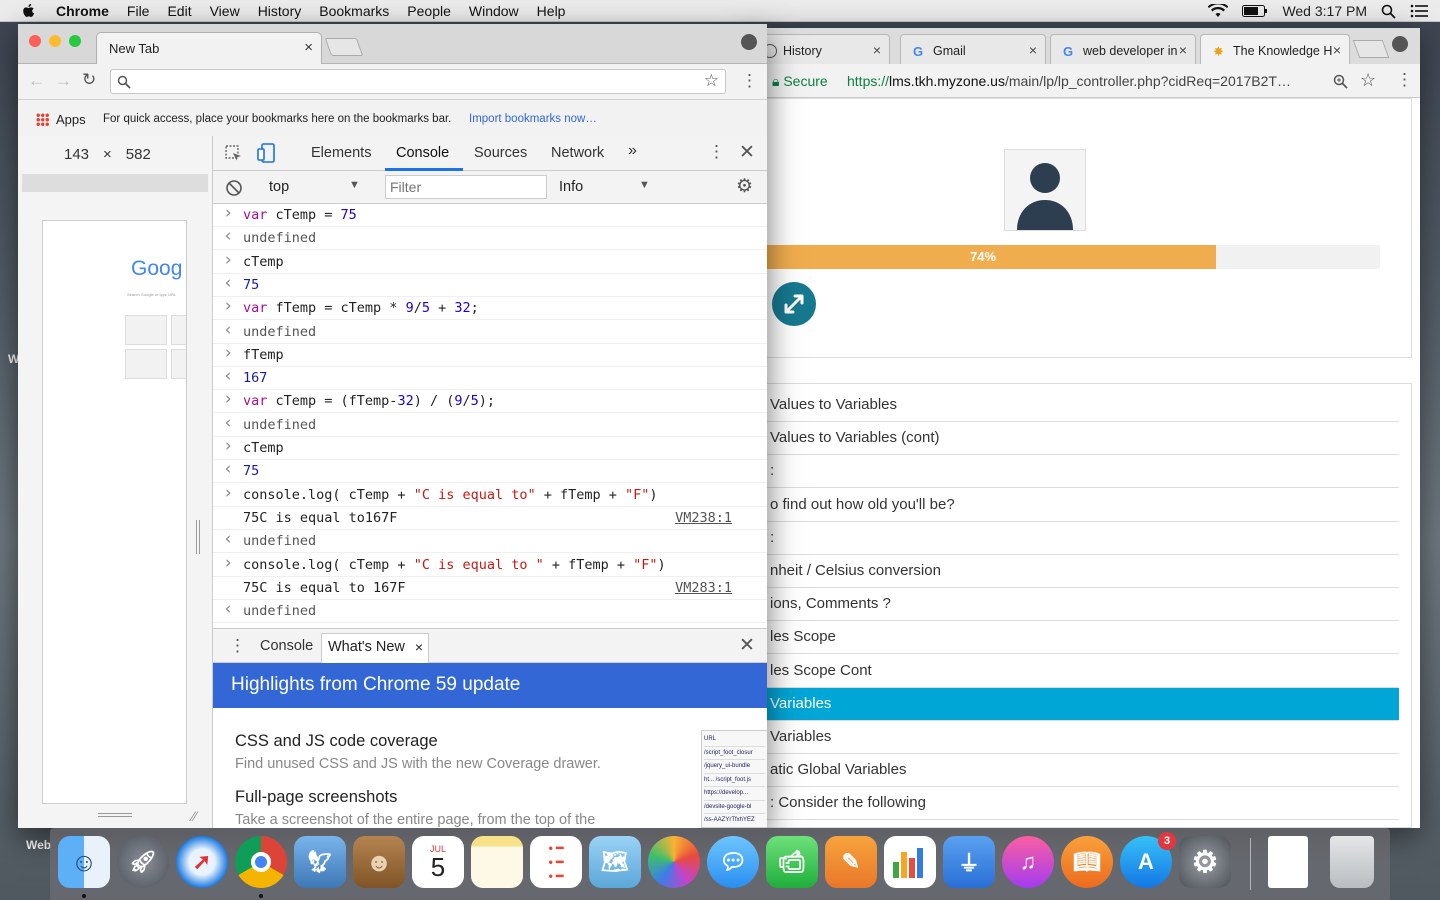 The image size is (1440, 900). What do you see at coordinates (744, 186) in the screenshot?
I see `console-settings-gear-icon: ⚙` at bounding box center [744, 186].